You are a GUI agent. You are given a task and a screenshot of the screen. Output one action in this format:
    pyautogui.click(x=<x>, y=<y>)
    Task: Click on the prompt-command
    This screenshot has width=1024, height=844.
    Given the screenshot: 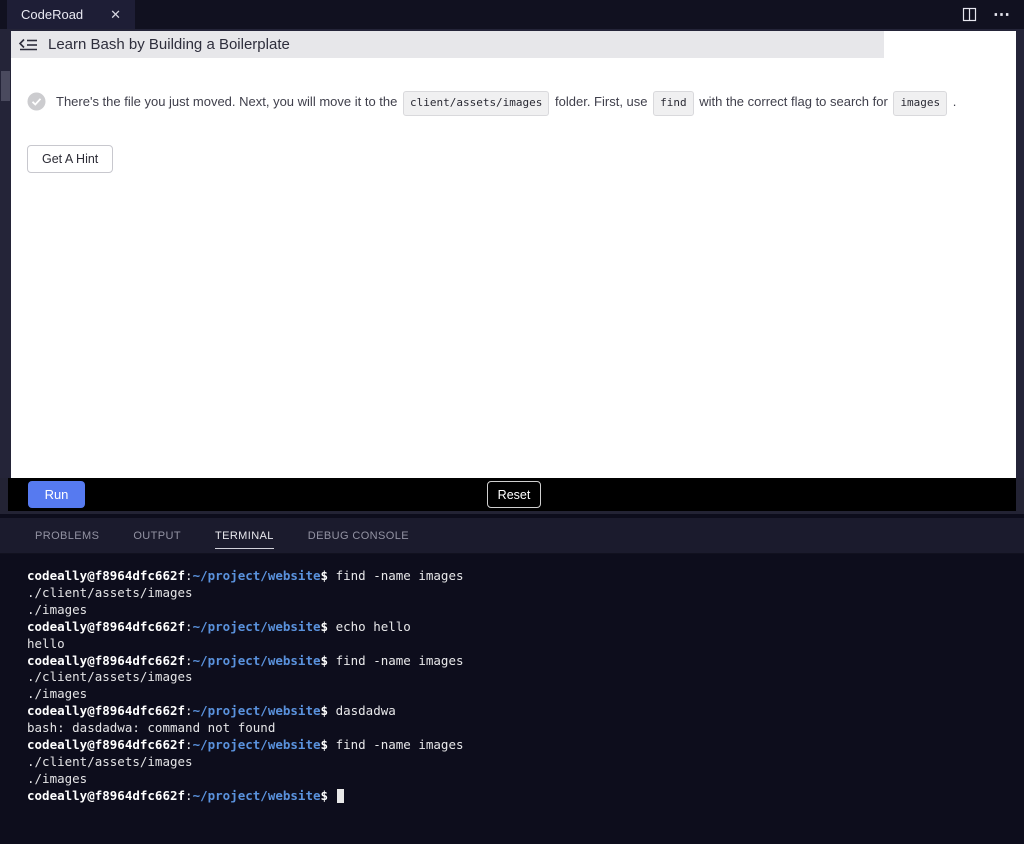 What is the action you would take?
    pyautogui.click(x=332, y=795)
    